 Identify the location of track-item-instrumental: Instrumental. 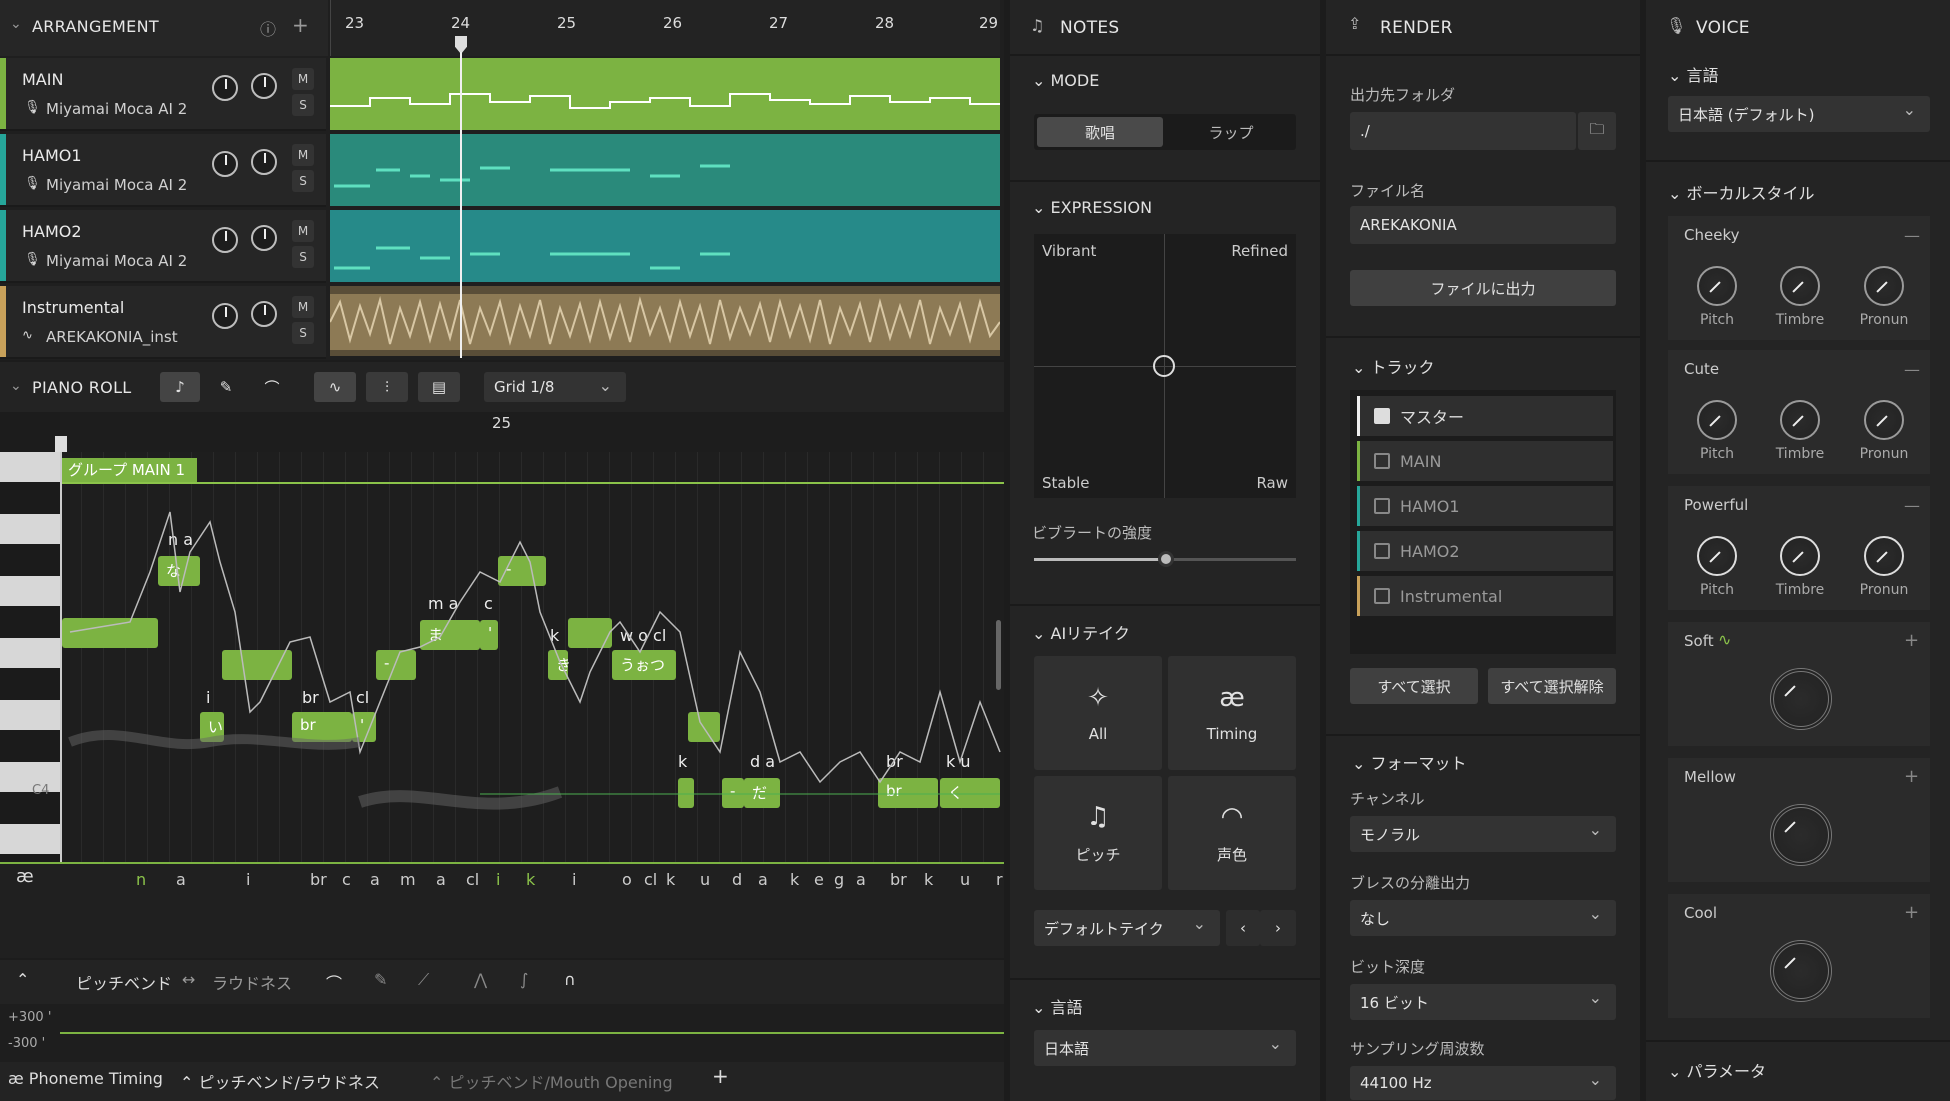
(1485, 596).